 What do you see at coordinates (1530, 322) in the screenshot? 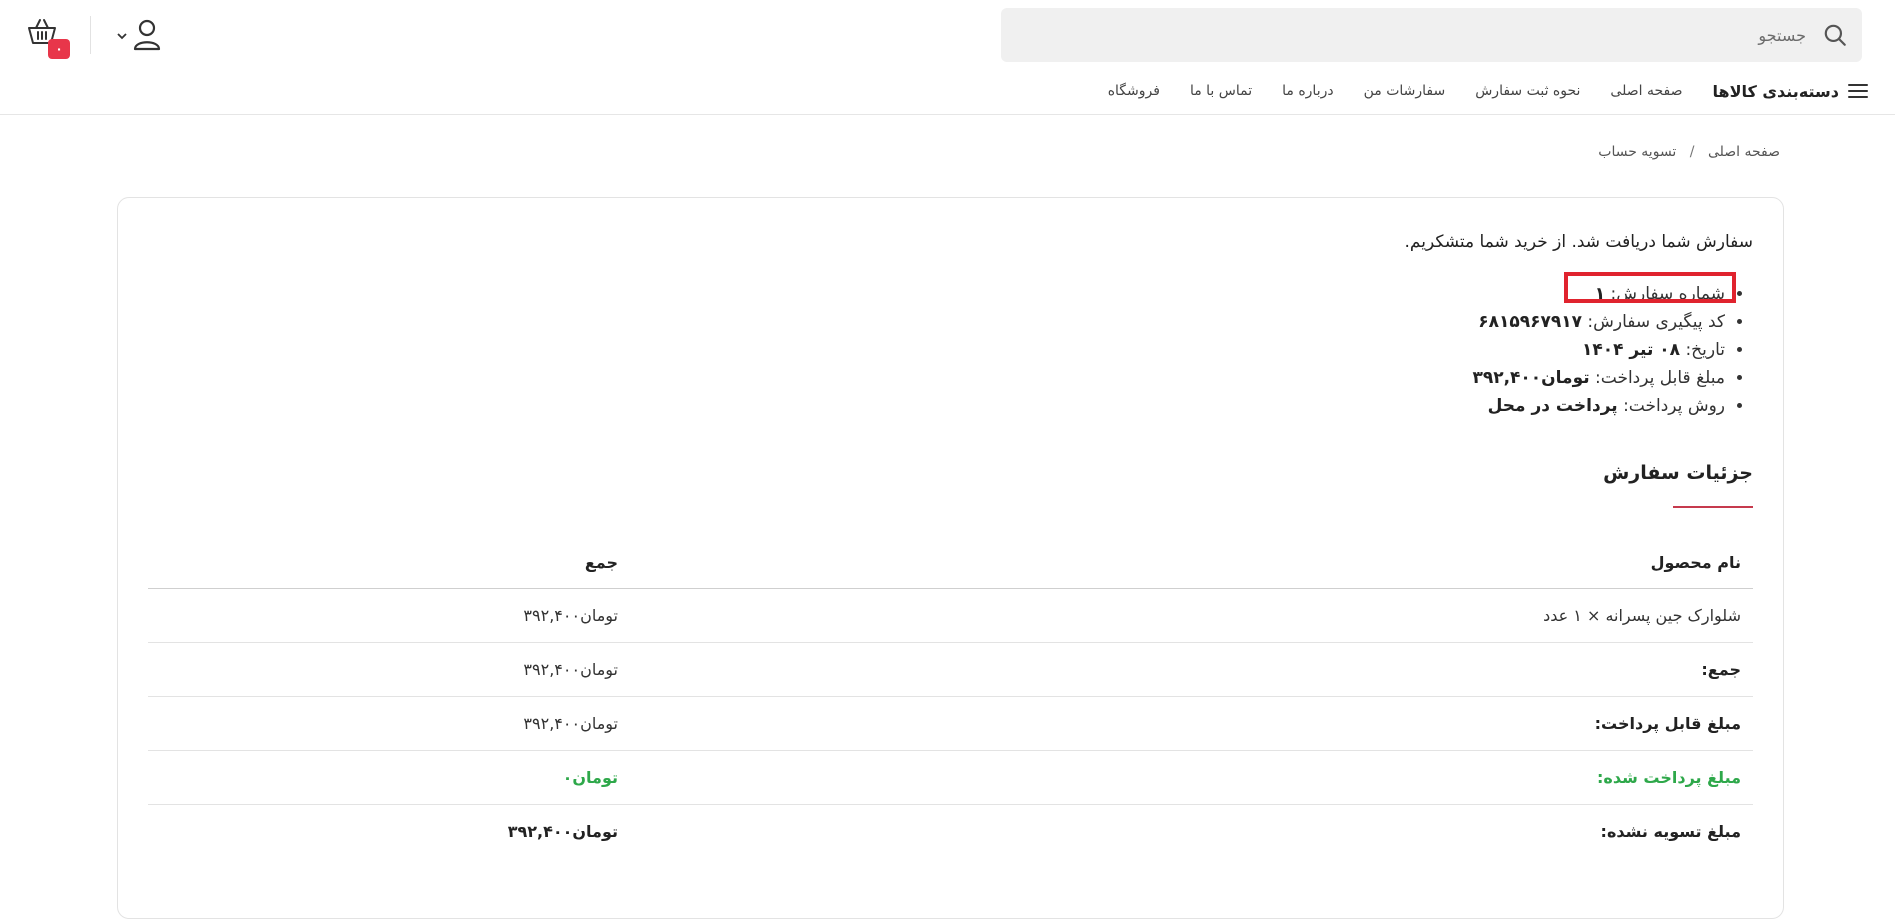
I see `order-tracking-value: ۶۸۱۵۹۶۷۹۱۷` at bounding box center [1530, 322].